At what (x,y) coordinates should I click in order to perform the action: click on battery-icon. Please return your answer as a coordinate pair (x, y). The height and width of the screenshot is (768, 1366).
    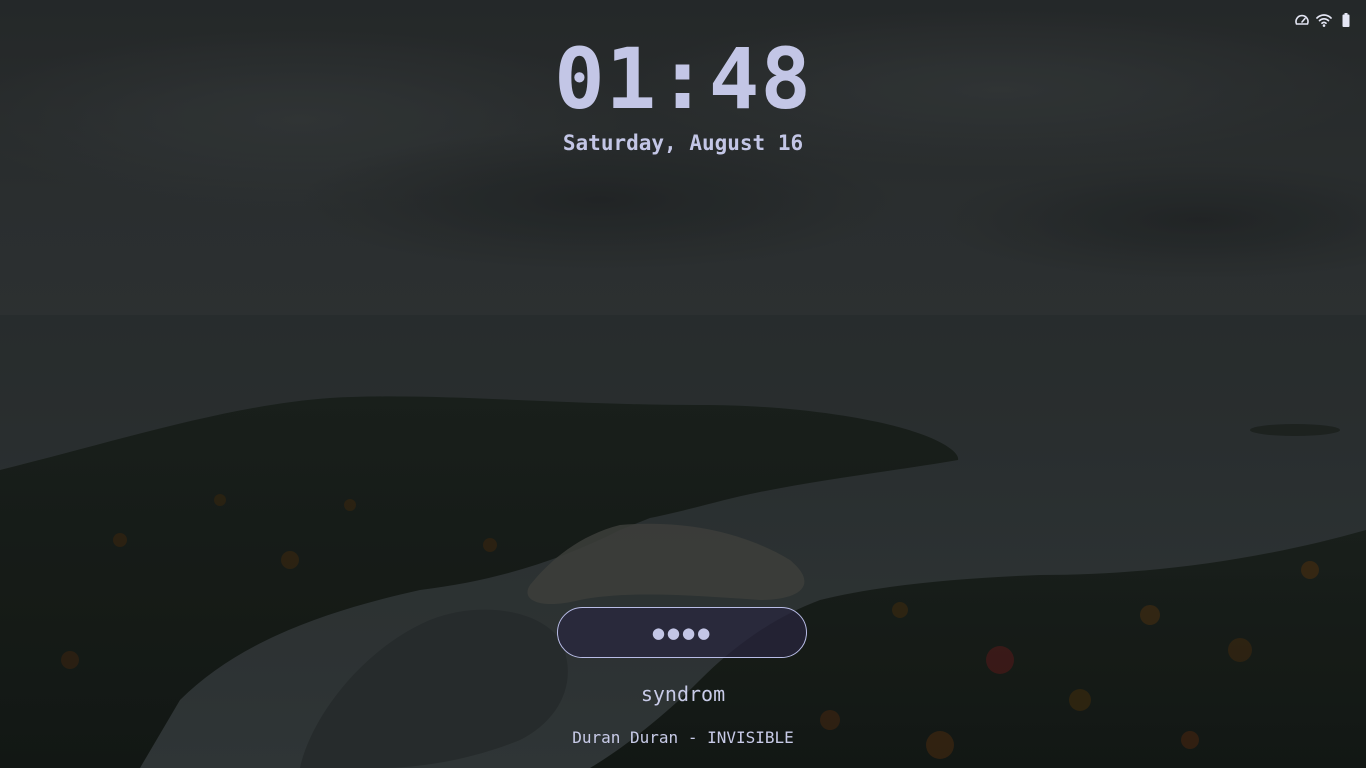
    Looking at the image, I should click on (1346, 20).